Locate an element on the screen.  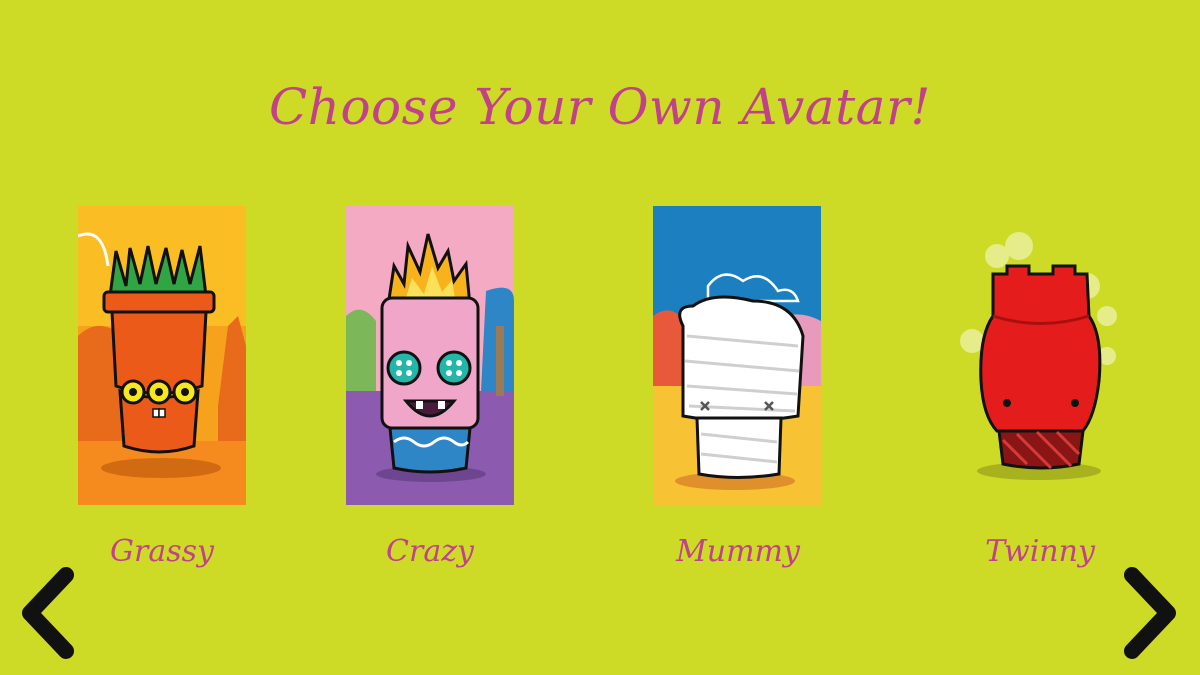
avatar-card-crazy is located at coordinates (430, 355).